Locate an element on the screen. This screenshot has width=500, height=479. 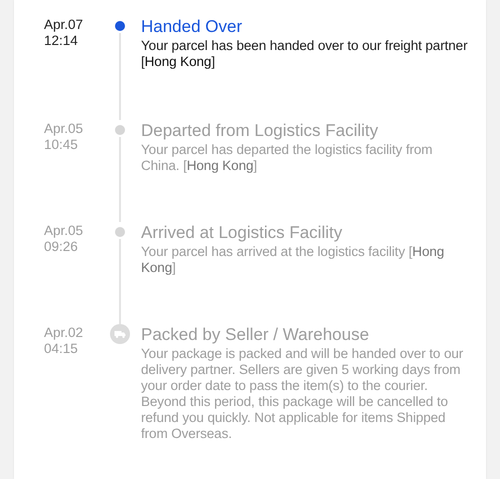
time-text: 09:26 is located at coordinates (61, 247).